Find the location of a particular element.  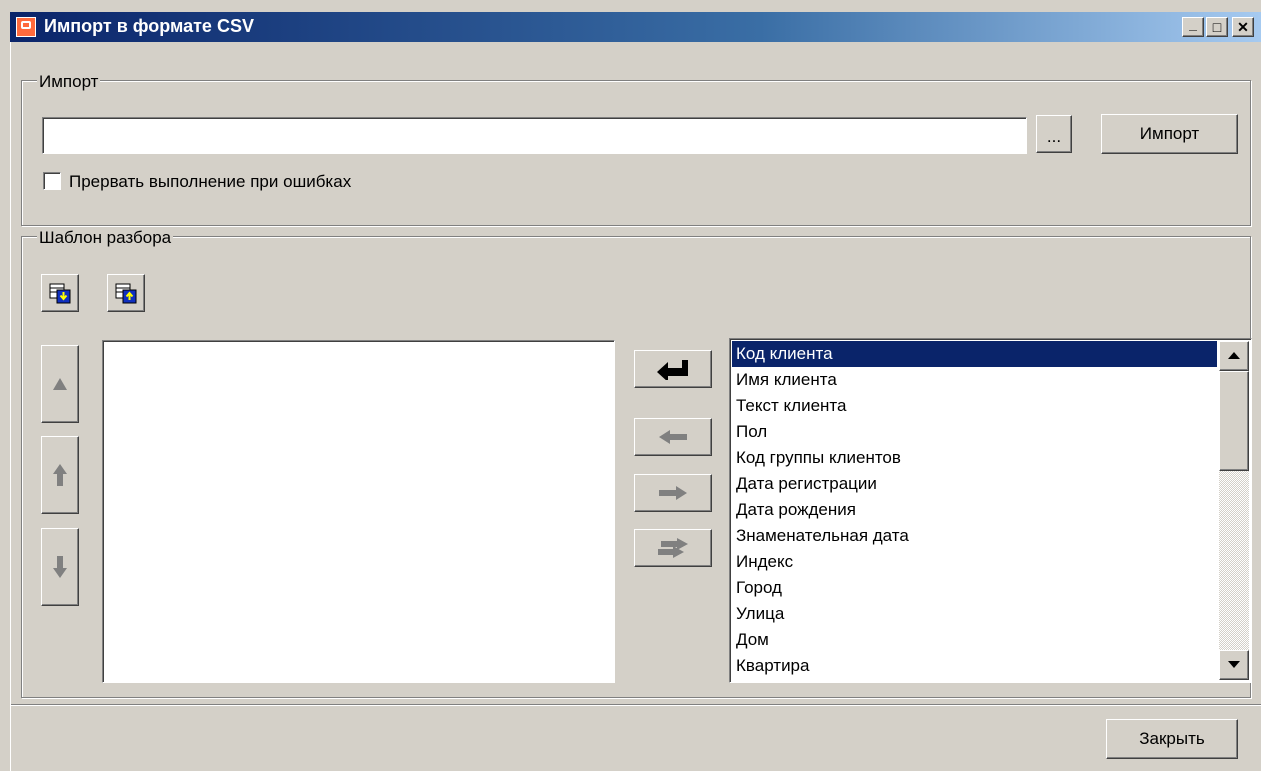

triangle-up-icon is located at coordinates (60, 384).